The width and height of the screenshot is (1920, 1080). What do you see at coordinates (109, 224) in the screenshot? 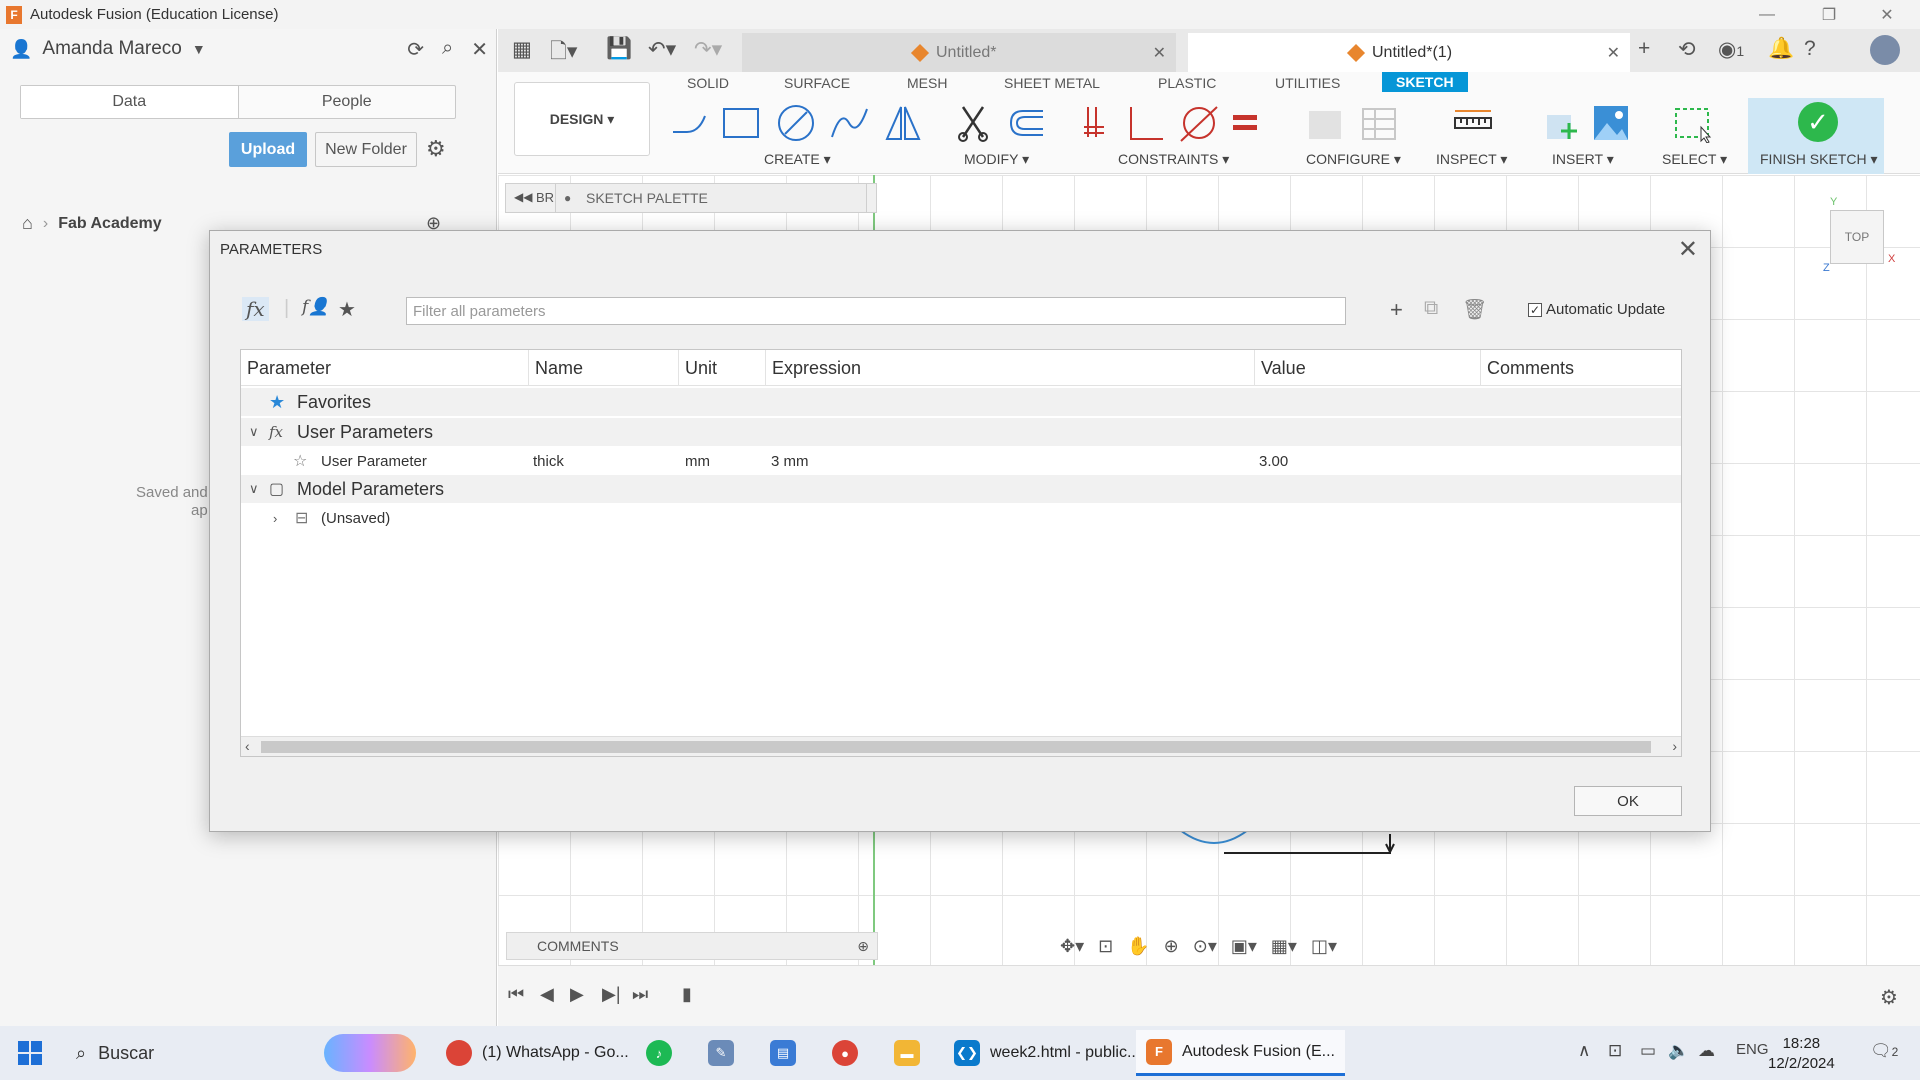
I see `breadcrumb-project: Fab Academy` at bounding box center [109, 224].